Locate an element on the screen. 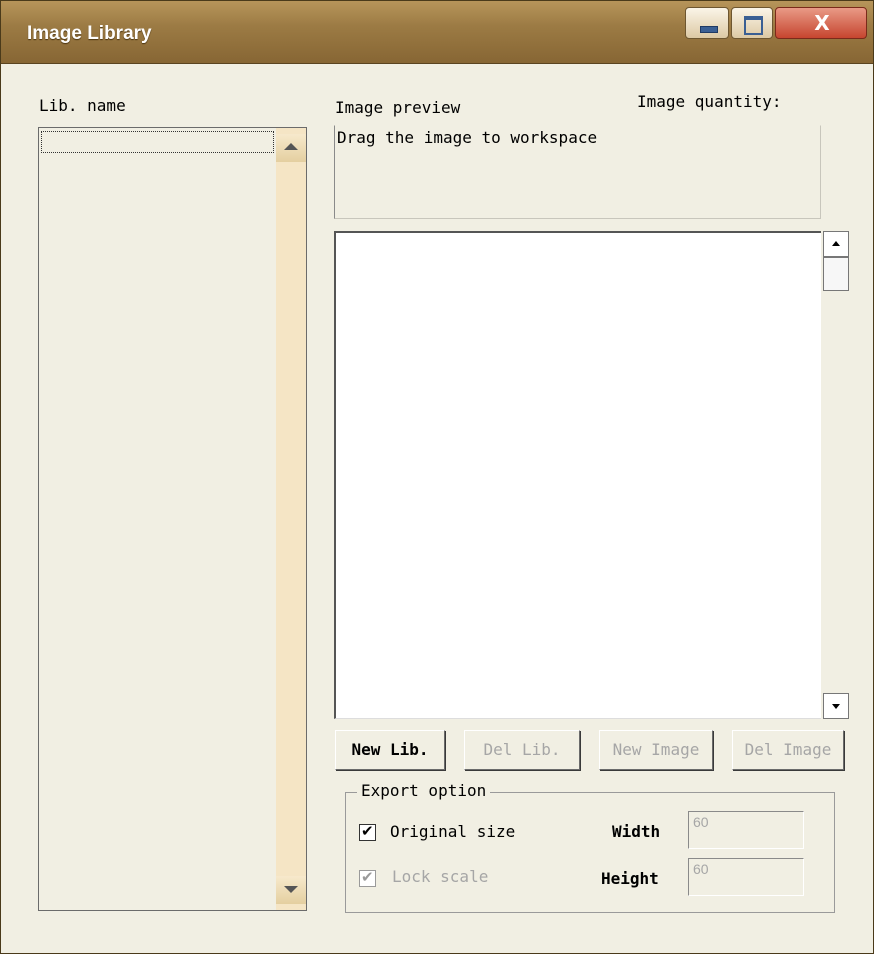  lock-scale-checkbox: ✔ is located at coordinates (367, 877).